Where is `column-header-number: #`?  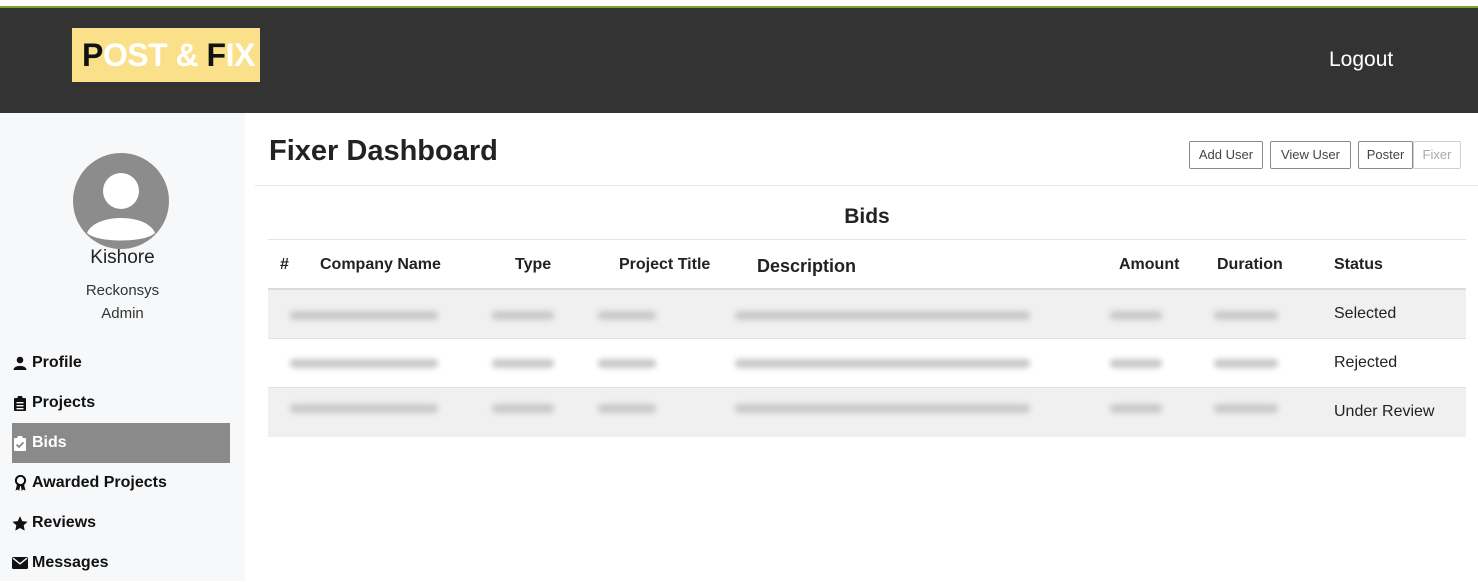 column-header-number: # is located at coordinates (284, 264).